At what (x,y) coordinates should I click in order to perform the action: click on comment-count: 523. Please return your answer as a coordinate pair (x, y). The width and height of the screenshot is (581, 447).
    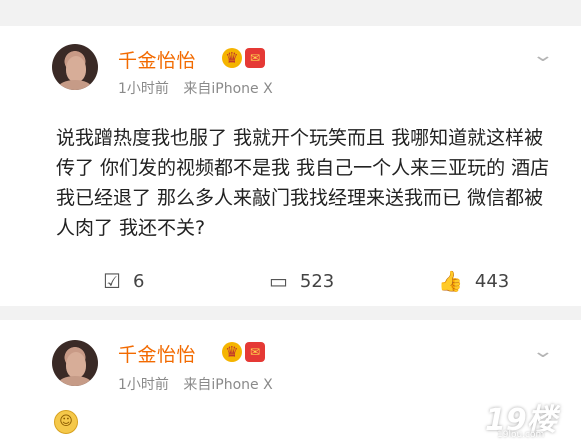
    Looking at the image, I should click on (317, 281).